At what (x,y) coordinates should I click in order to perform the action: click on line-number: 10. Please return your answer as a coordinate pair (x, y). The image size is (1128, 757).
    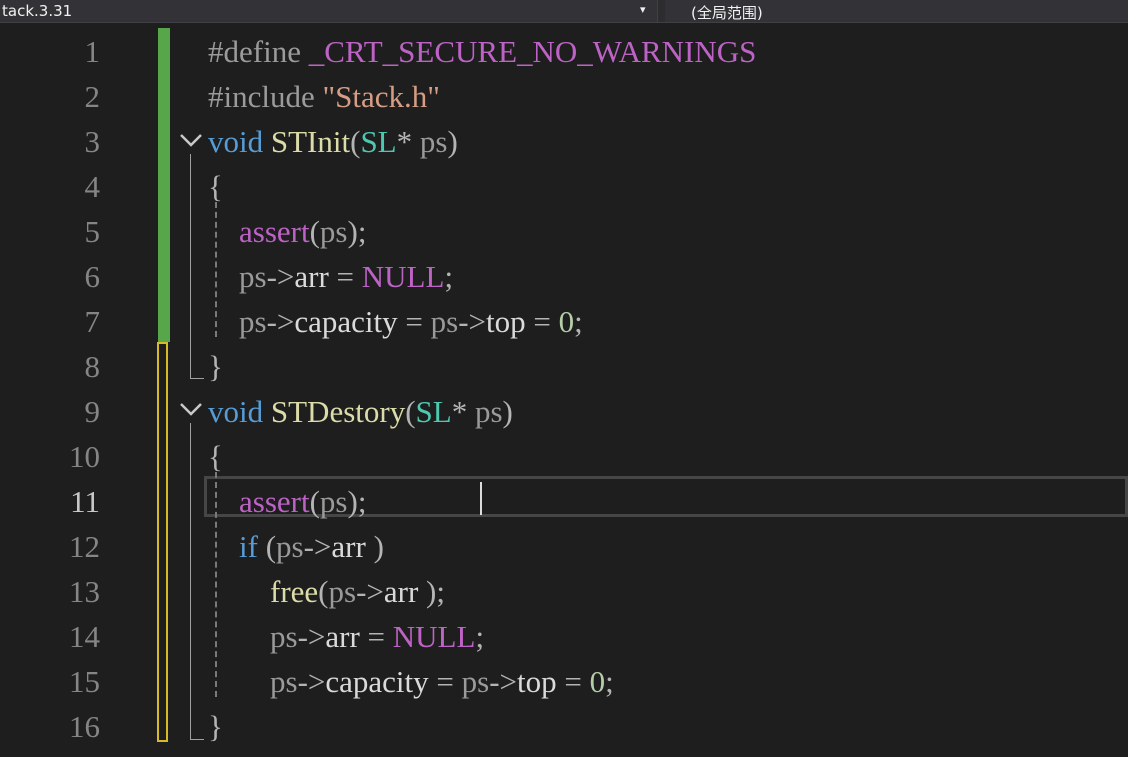
    Looking at the image, I should click on (84, 456).